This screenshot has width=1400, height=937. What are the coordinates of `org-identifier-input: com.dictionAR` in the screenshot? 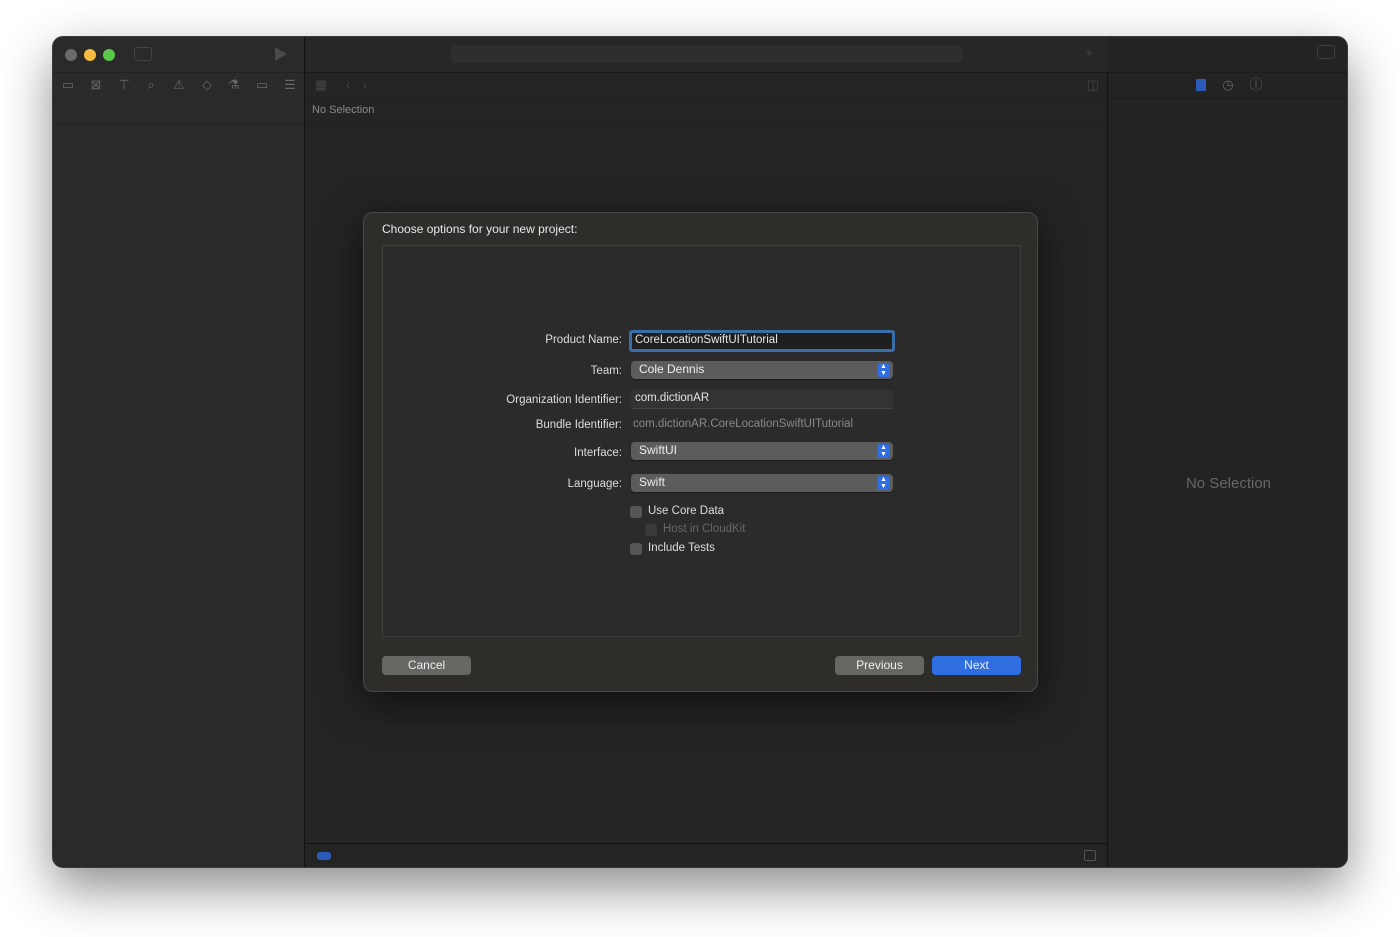 It's located at (762, 399).